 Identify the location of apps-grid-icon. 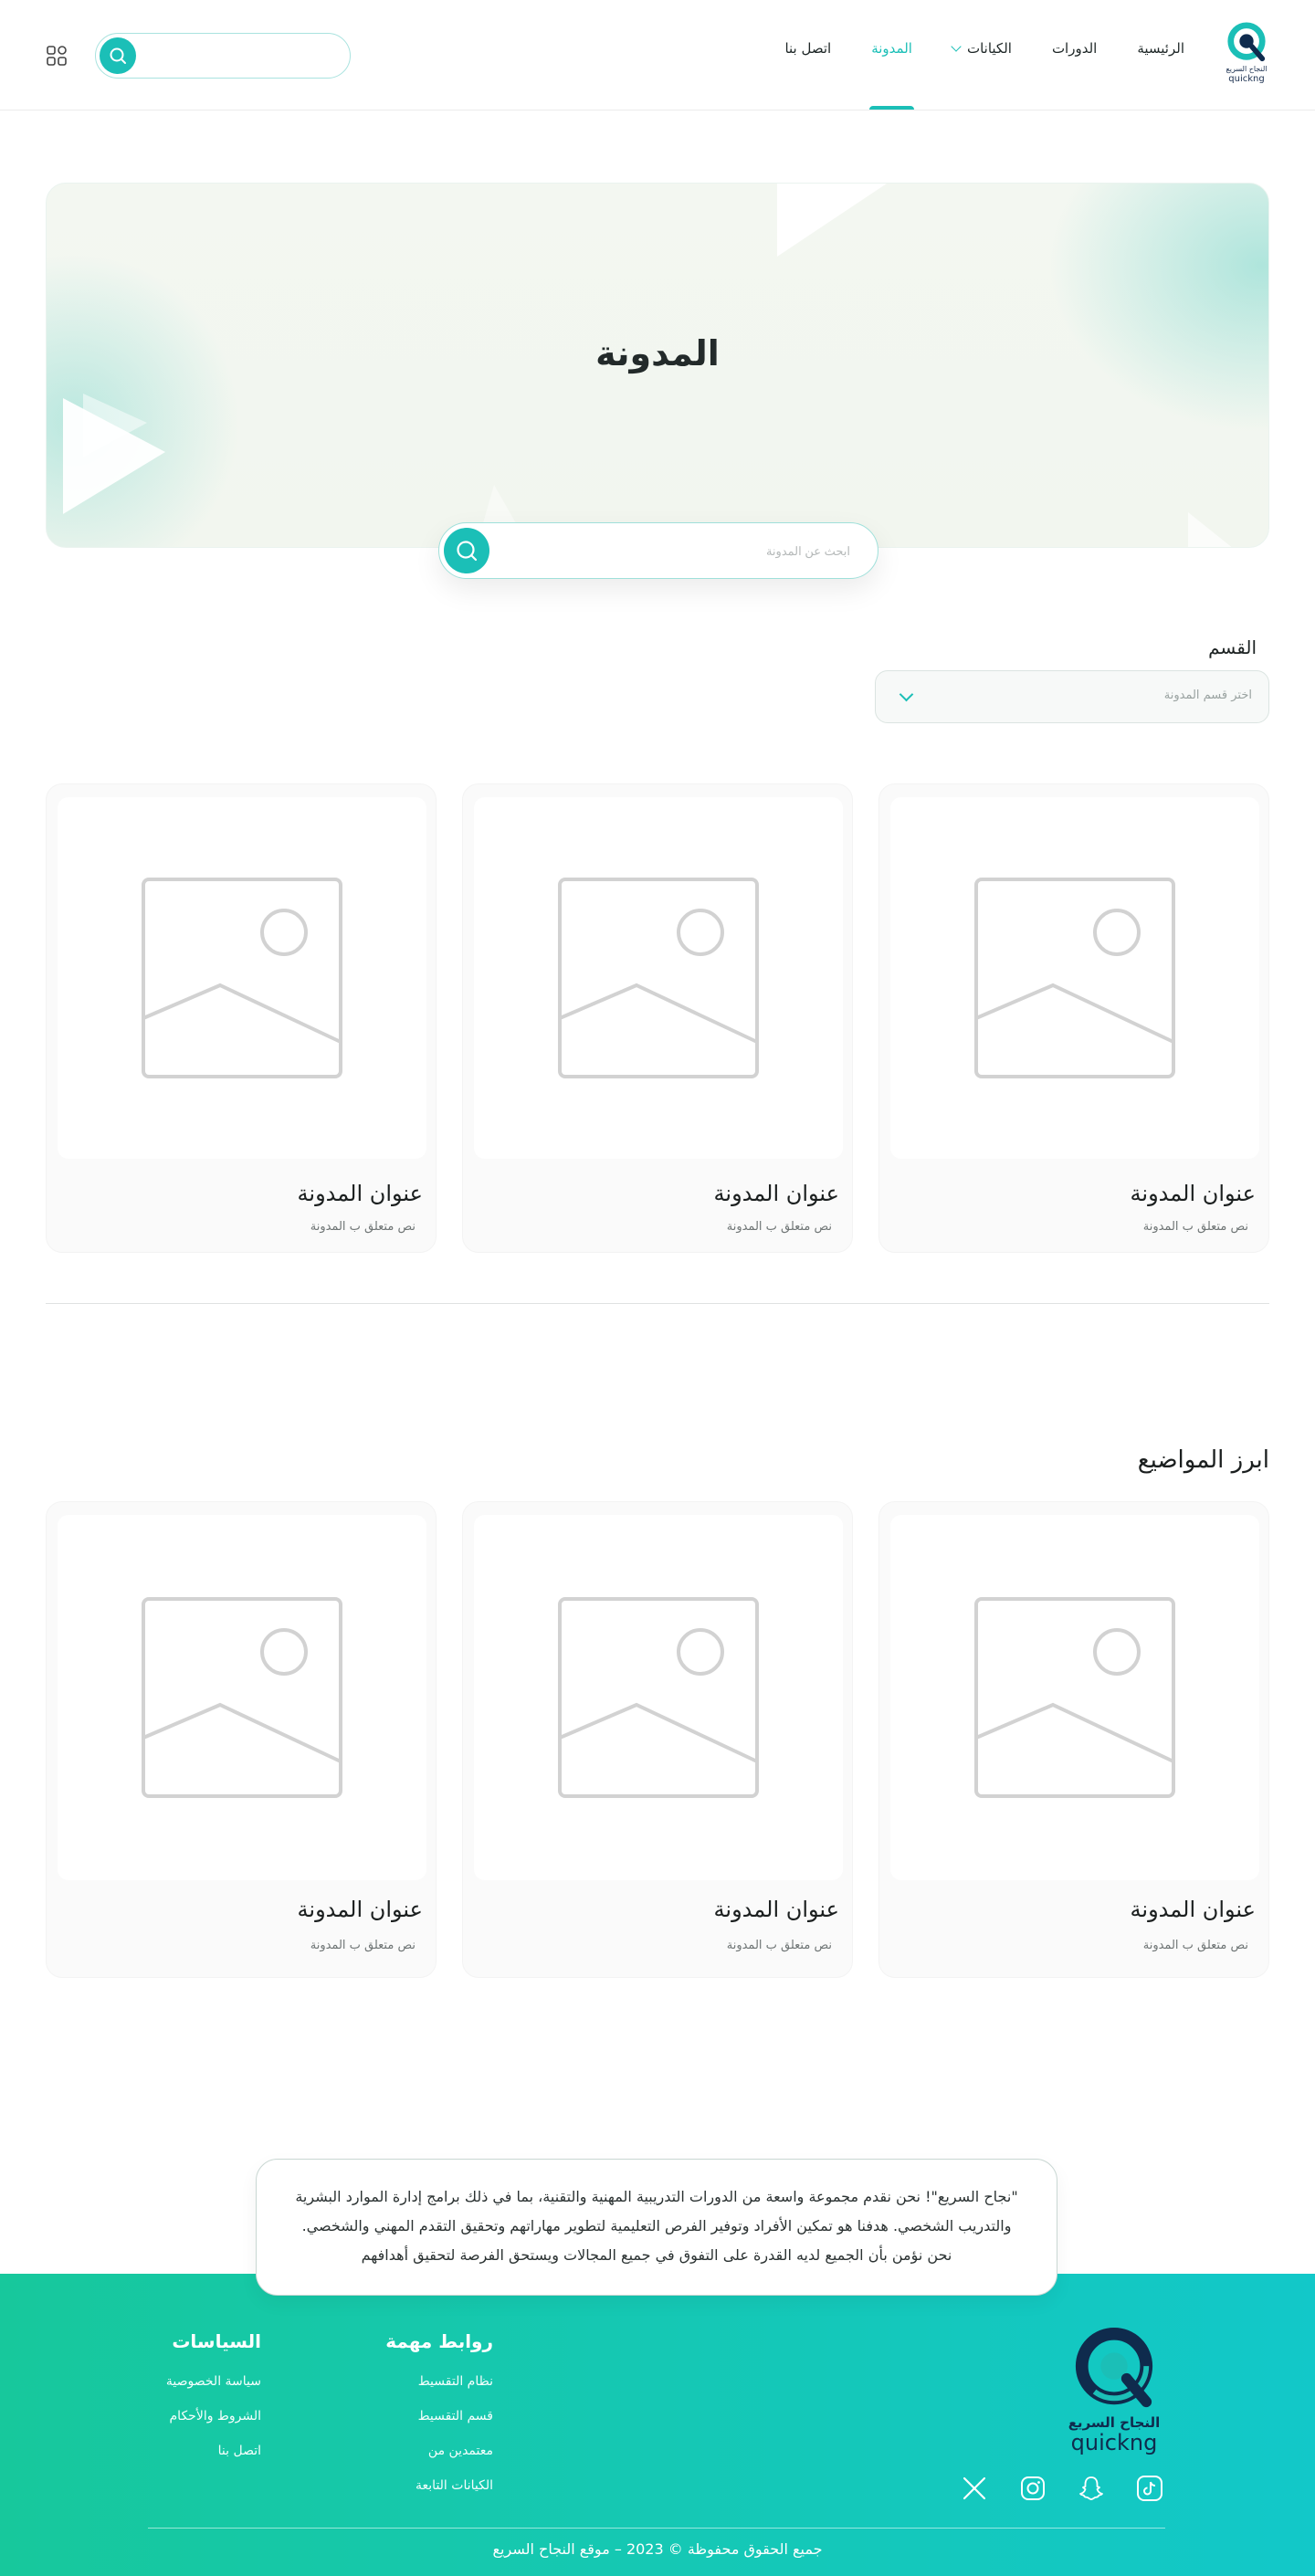
(57, 56).